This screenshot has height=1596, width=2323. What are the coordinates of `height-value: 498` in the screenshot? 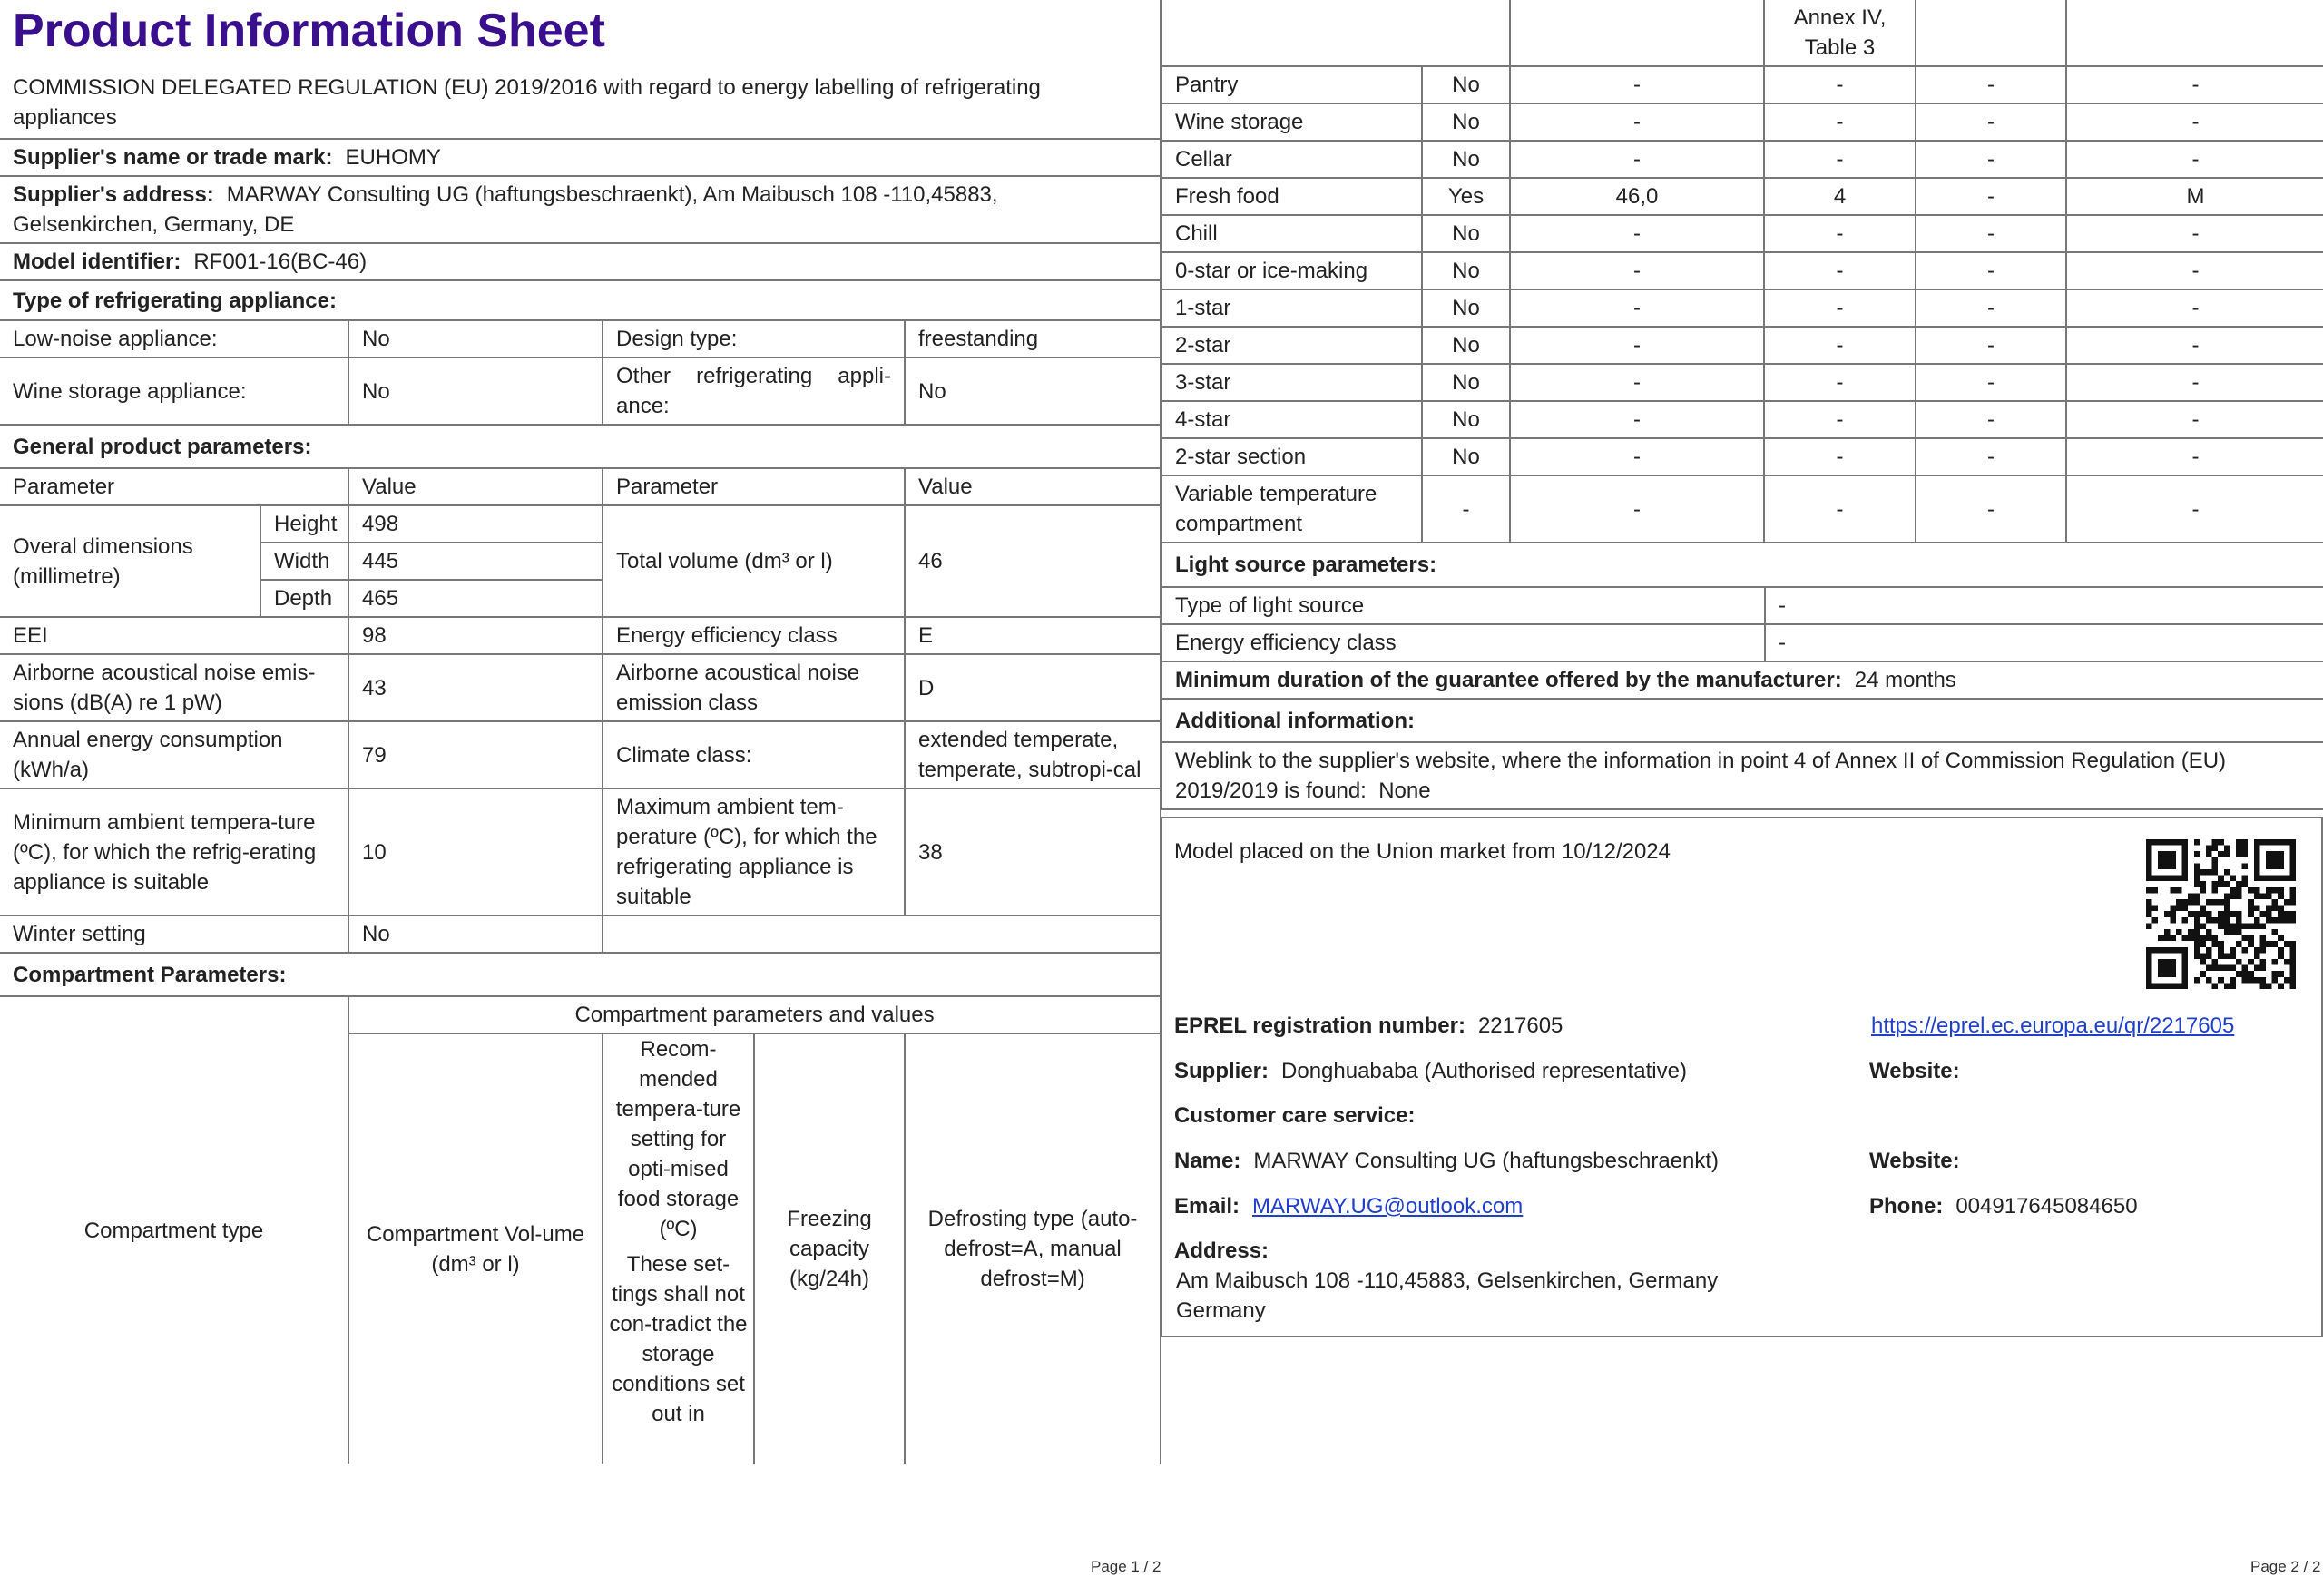 It's located at (476, 523).